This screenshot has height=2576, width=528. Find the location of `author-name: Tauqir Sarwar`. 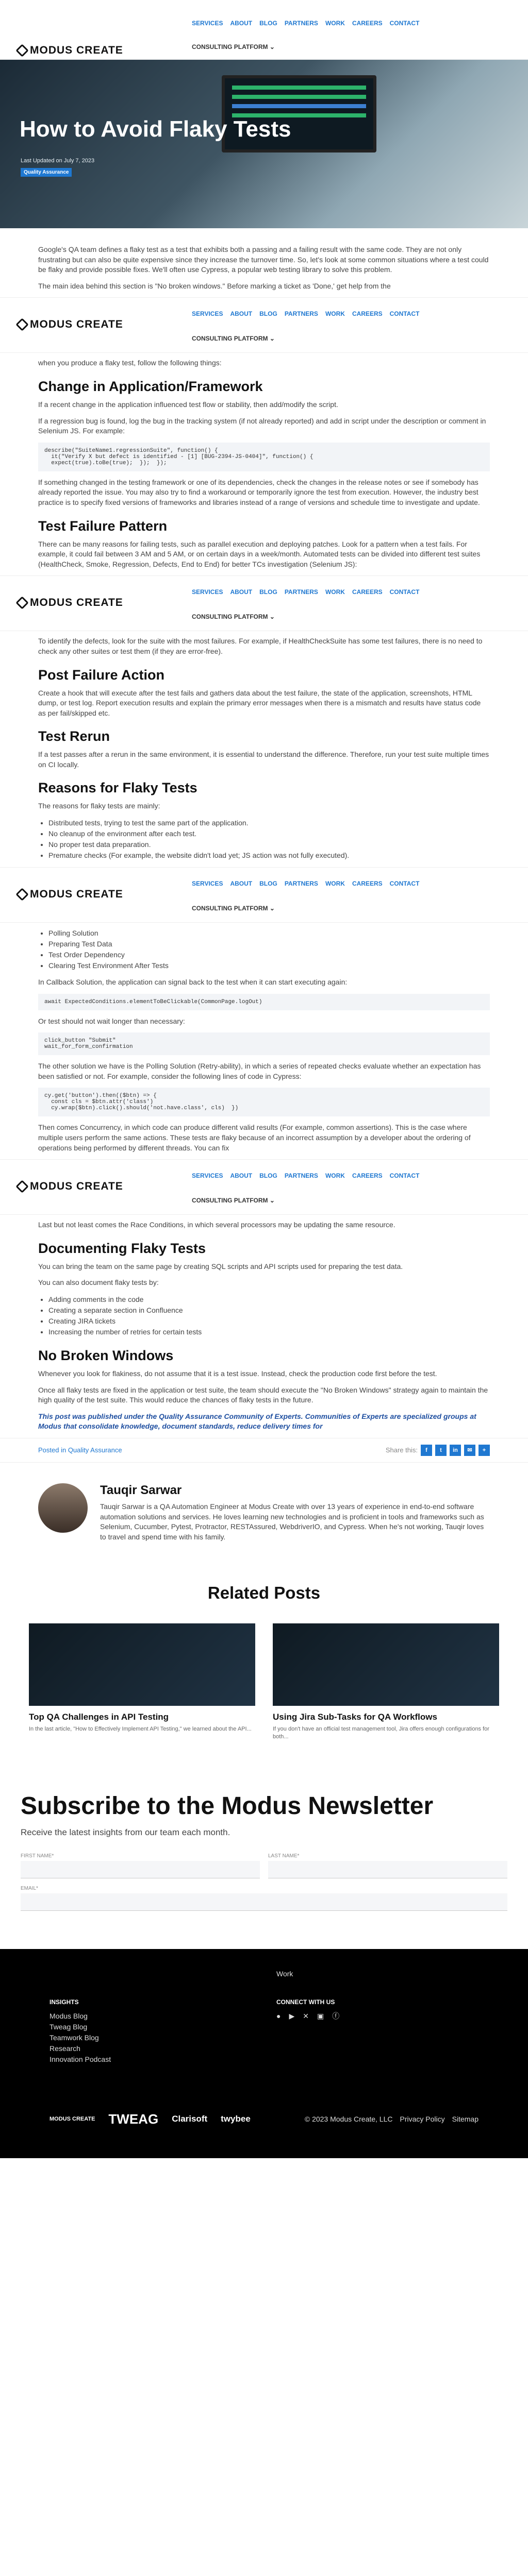

author-name: Tauqir Sarwar is located at coordinates (295, 1490).